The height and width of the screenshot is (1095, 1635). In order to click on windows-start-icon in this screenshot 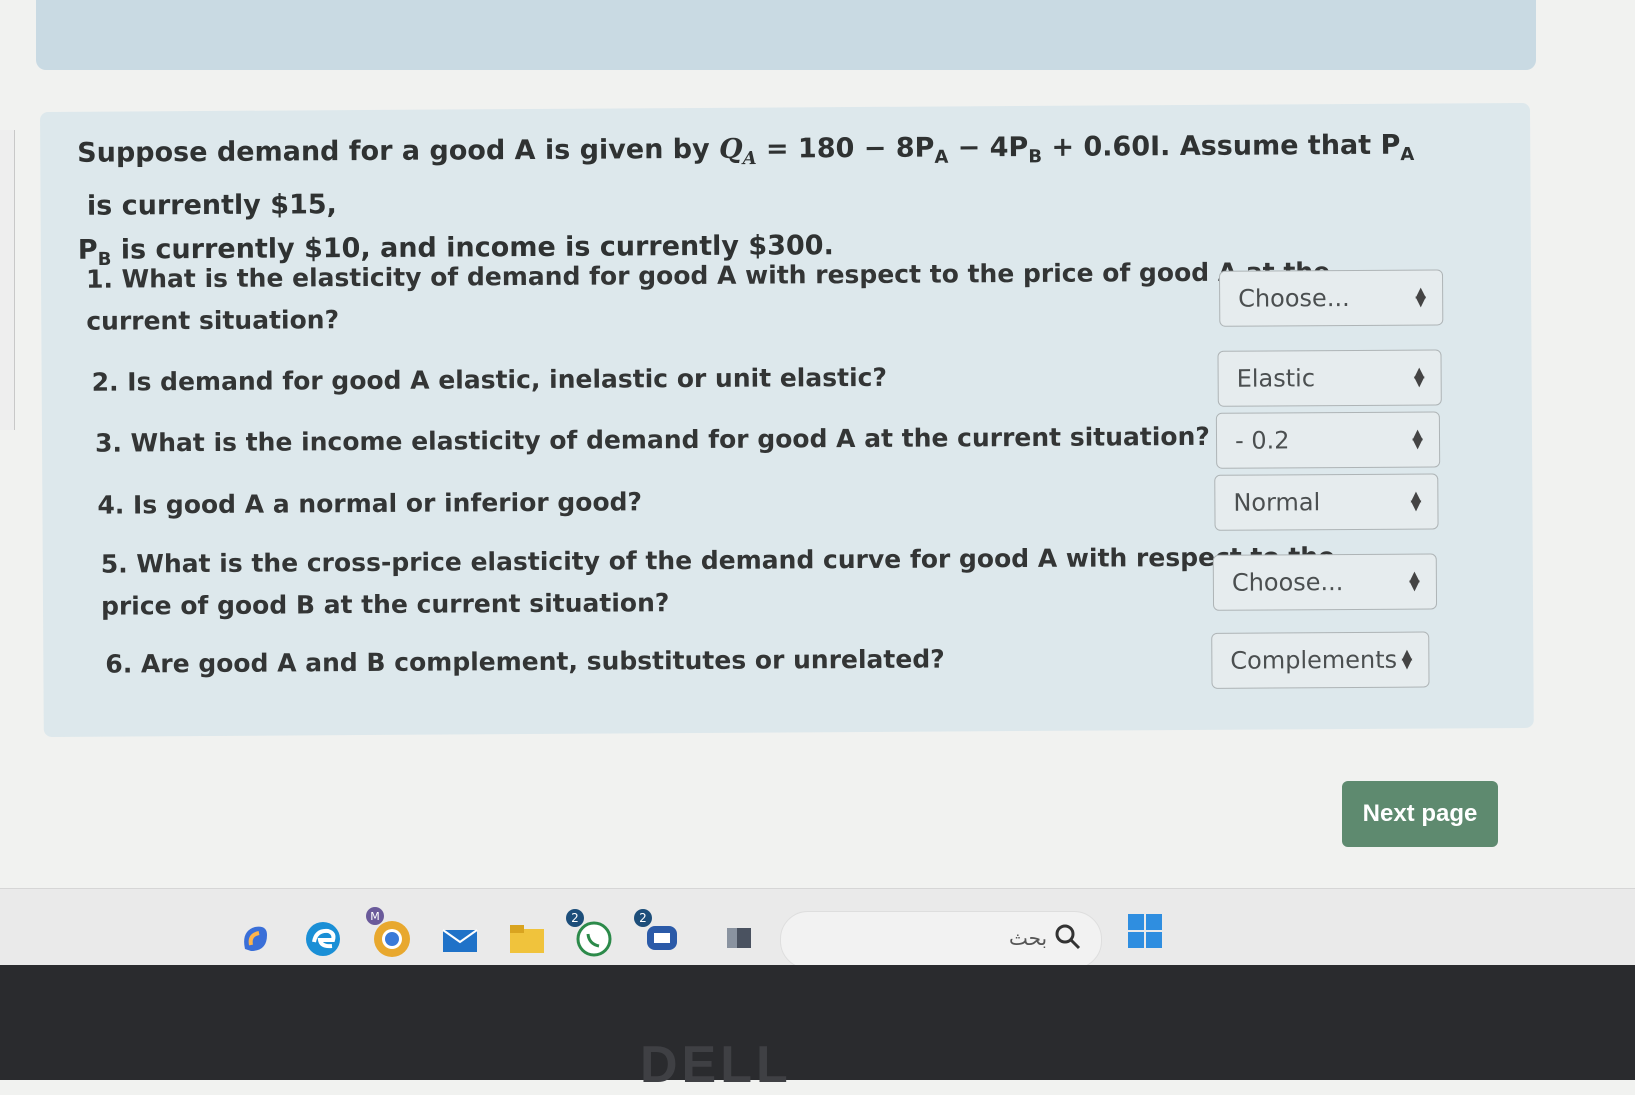, I will do `click(1145, 931)`.